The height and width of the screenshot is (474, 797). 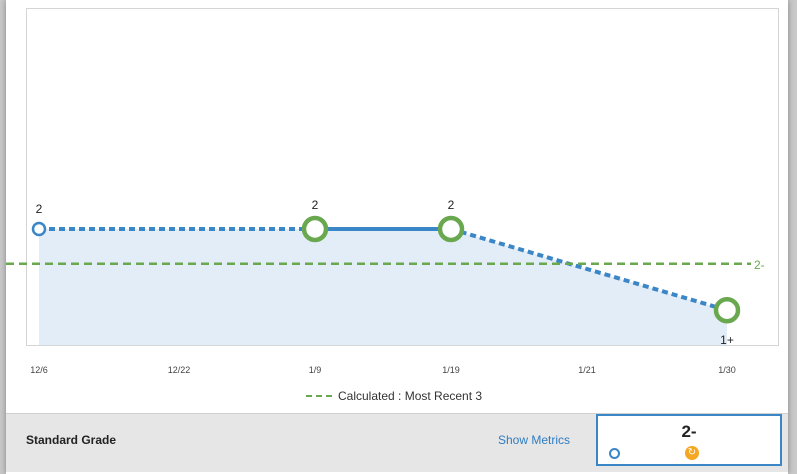 I want to click on x-tick-label: 12/6, so click(x=39, y=370).